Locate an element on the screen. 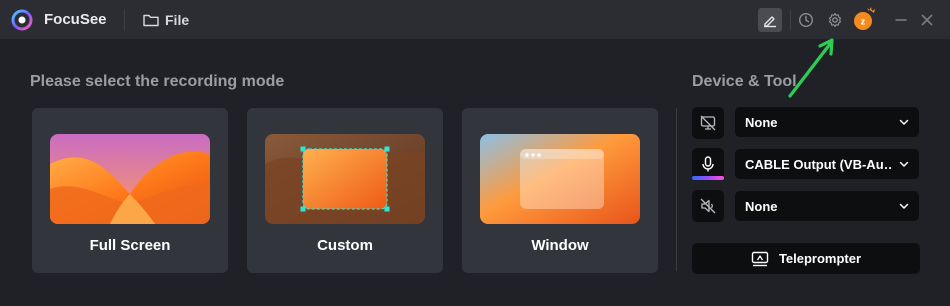  camera-toggle is located at coordinates (708, 123).